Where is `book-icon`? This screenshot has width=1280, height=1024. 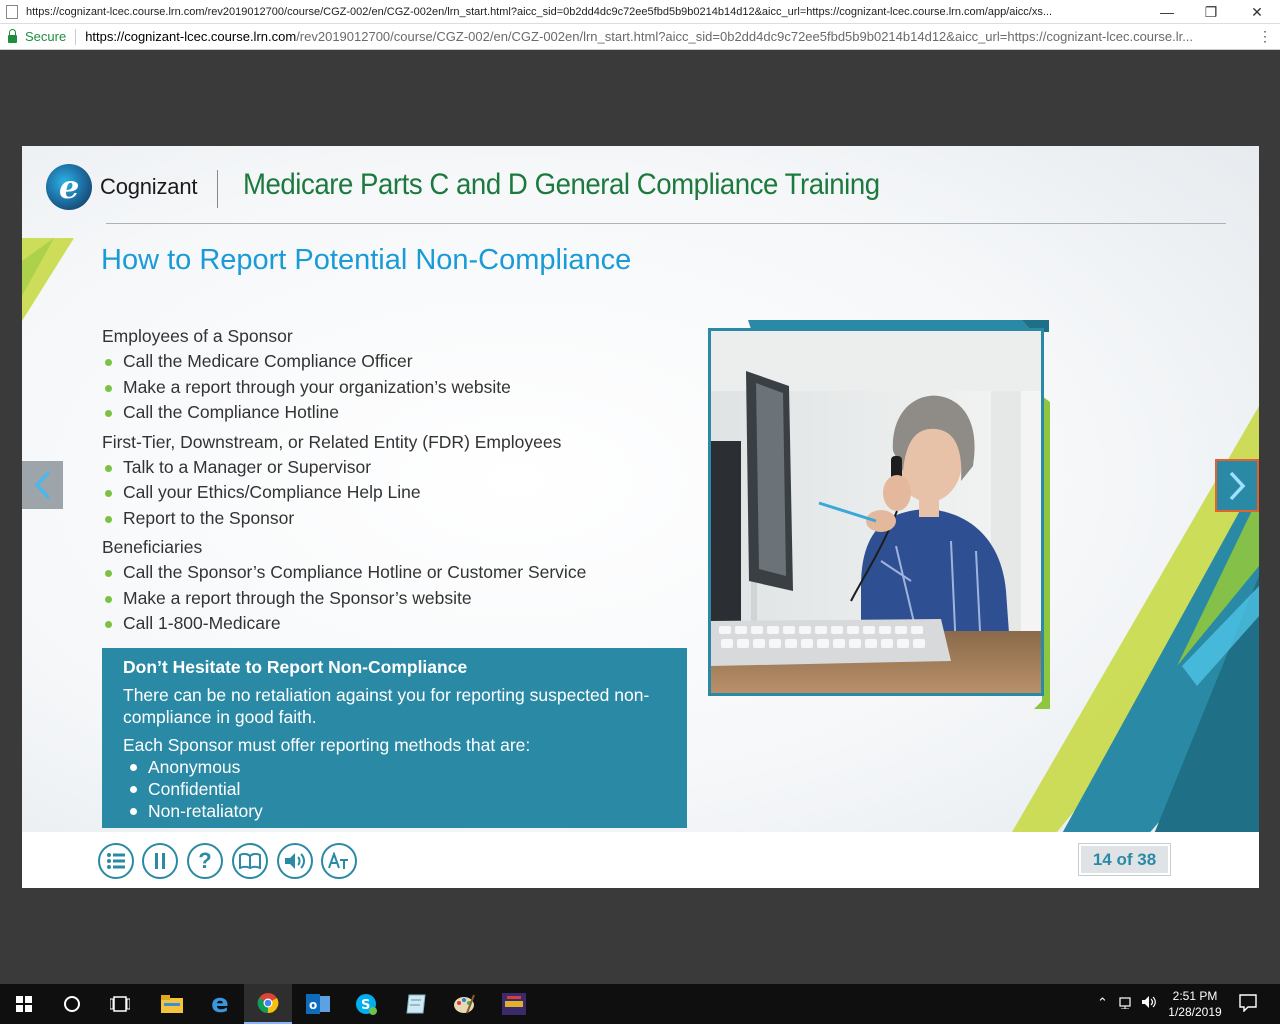 book-icon is located at coordinates (250, 861).